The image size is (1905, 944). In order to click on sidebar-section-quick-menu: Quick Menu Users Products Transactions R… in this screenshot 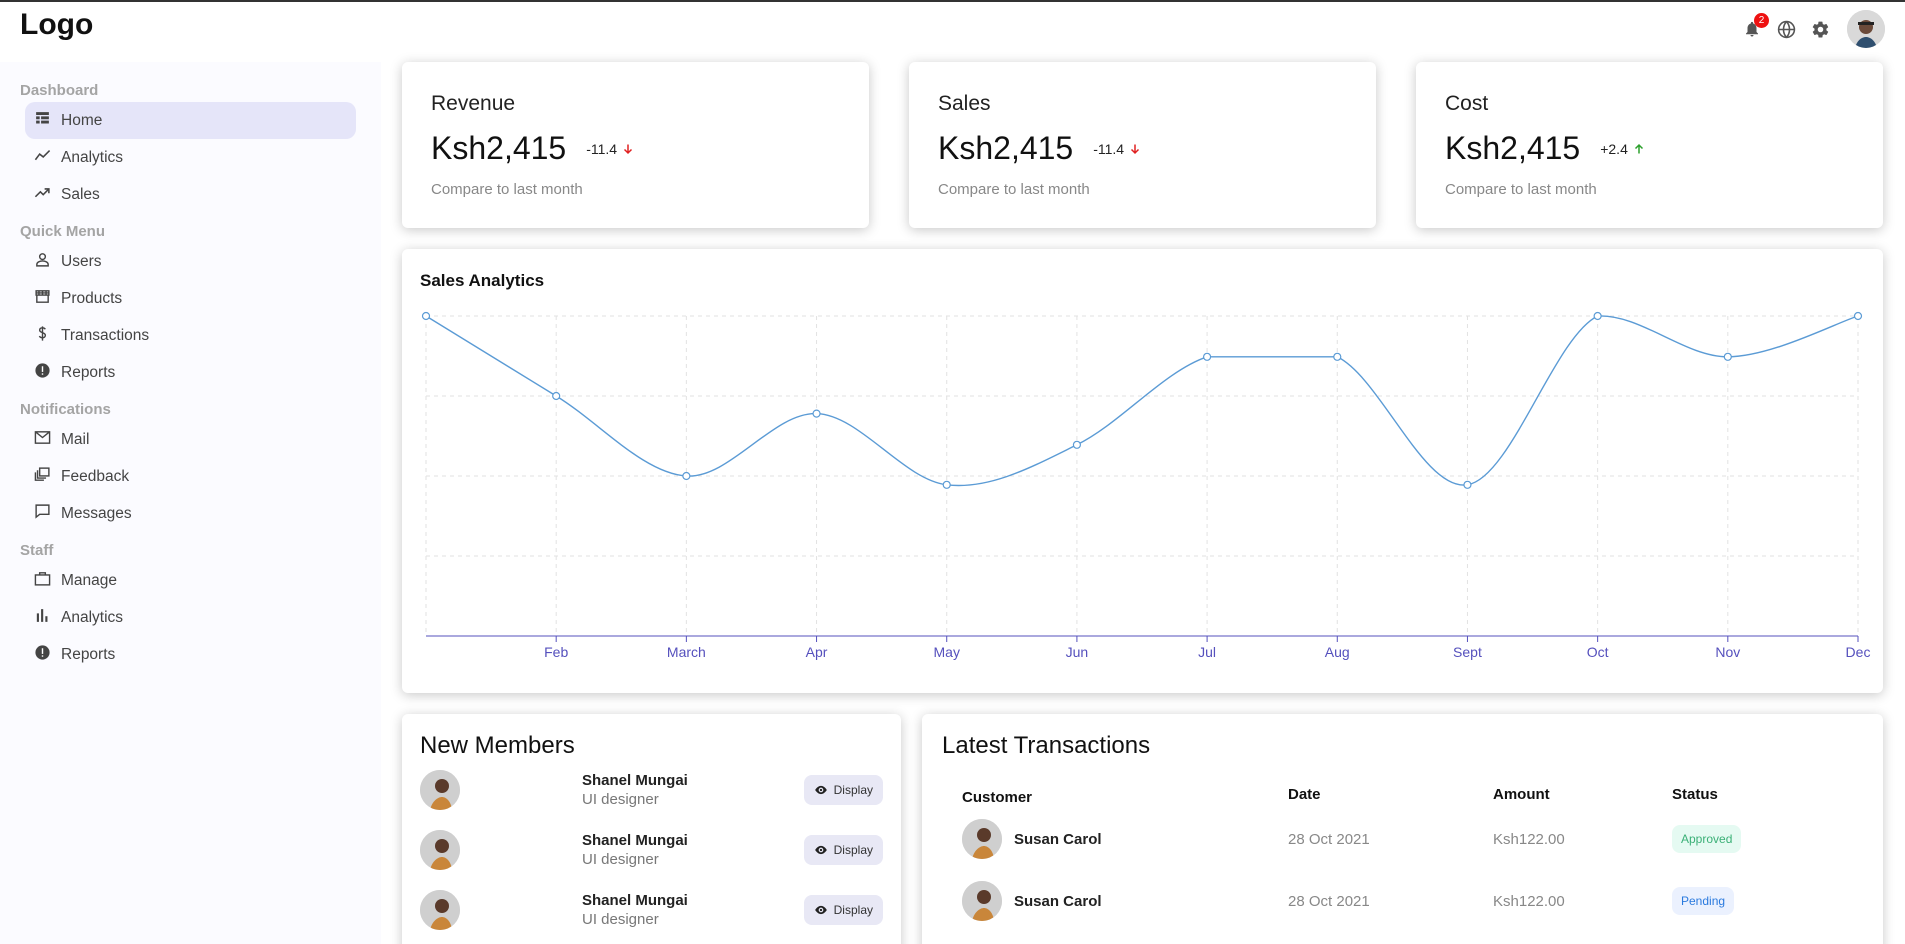, I will do `click(190, 306)`.